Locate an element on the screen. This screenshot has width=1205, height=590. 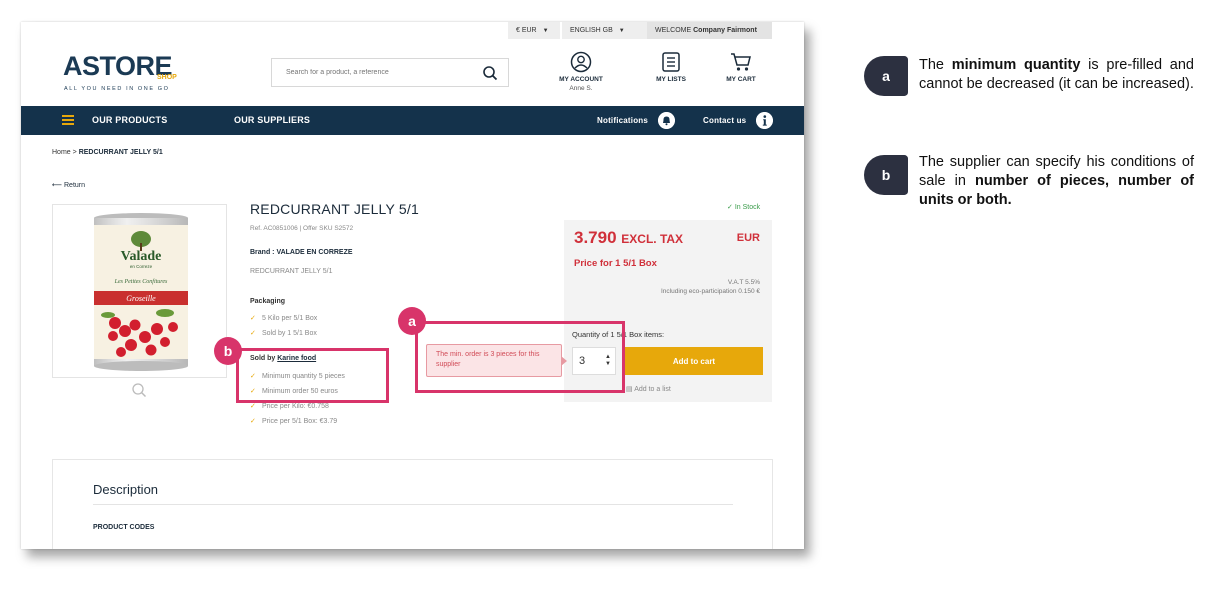
my-account-link: MY ACCOUNT Anne S. is located at coordinates (581, 71).